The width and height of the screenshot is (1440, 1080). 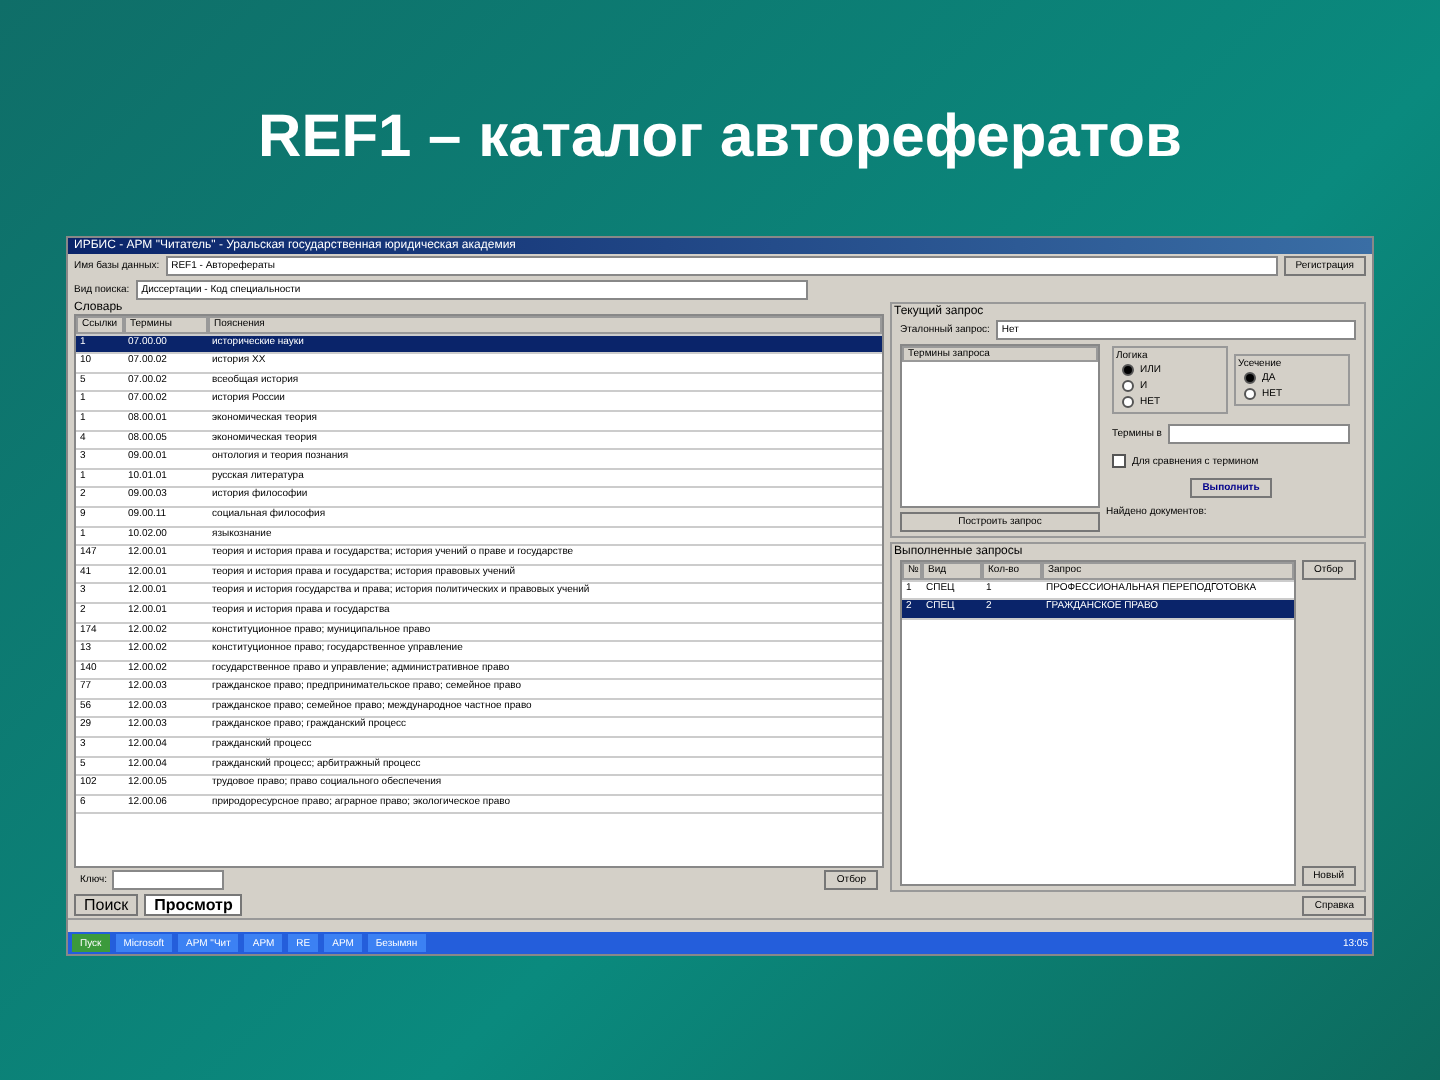 I want to click on term-in-field, so click(x=1258, y=434).